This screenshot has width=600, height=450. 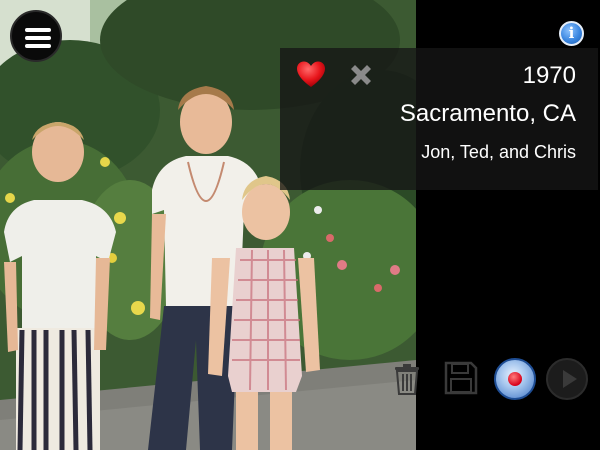 I want to click on heart-icon, so click(x=311, y=75).